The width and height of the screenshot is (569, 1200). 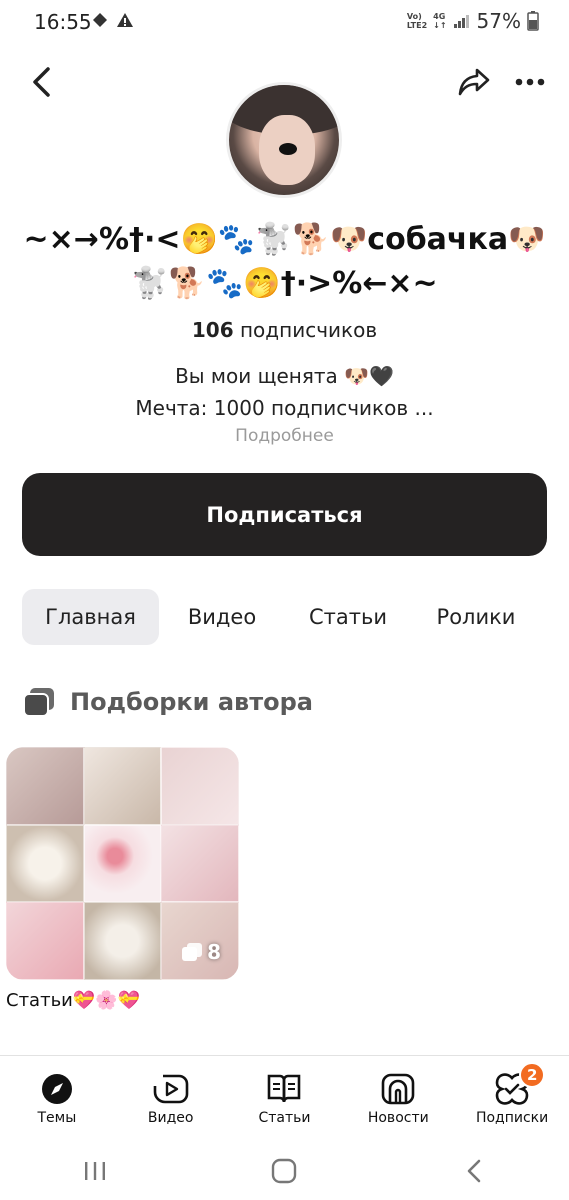 What do you see at coordinates (498, 21) in the screenshot?
I see `battery-percent: 57%` at bounding box center [498, 21].